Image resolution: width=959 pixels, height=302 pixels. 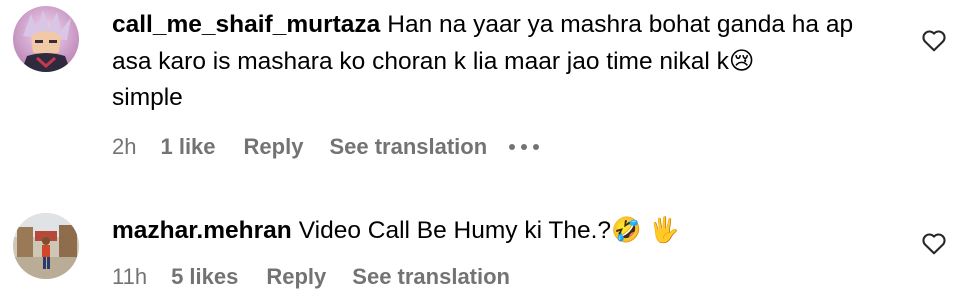 What do you see at coordinates (124, 147) in the screenshot?
I see `timestamp: 2h` at bounding box center [124, 147].